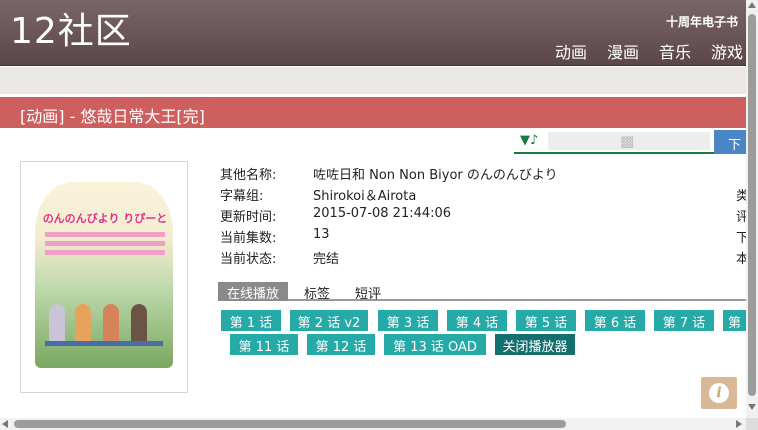  What do you see at coordinates (435, 175) in the screenshot?
I see `info-value: 咗咗日和 Non Non Biyor のんのんびより` at bounding box center [435, 175].